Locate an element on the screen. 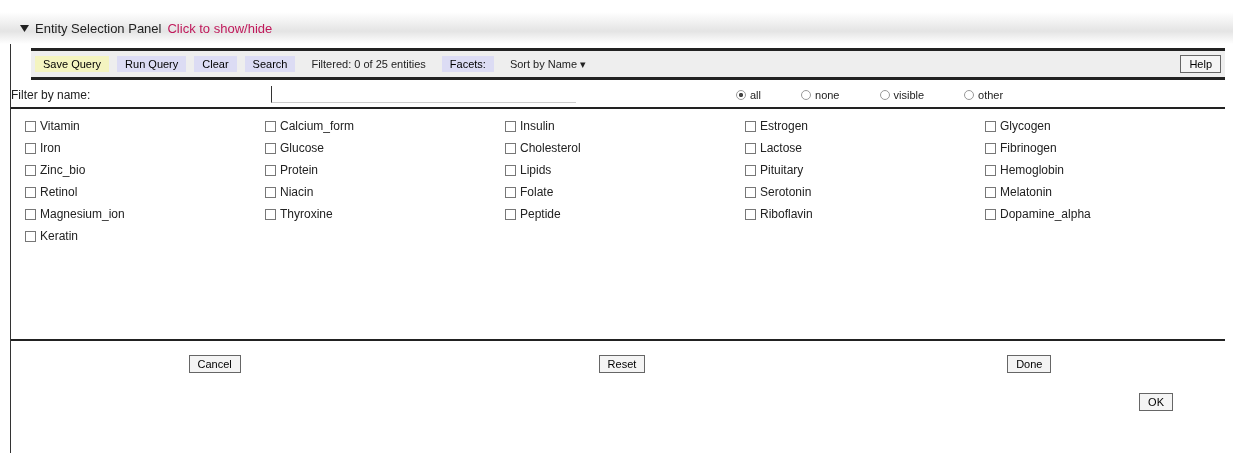  checkbox-label: Serotonin is located at coordinates (786, 192).